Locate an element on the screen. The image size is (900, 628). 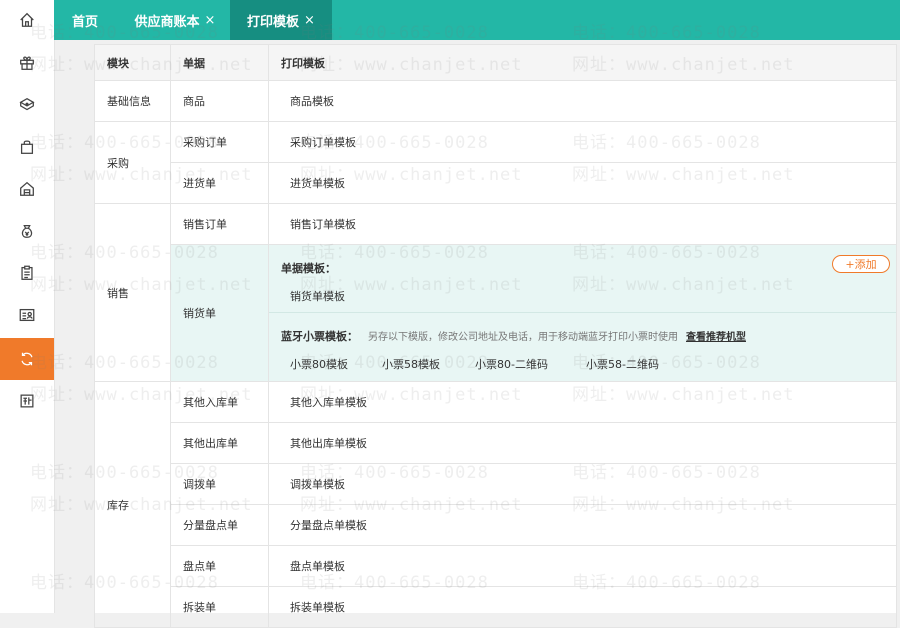
template-link: 进货单模板 is located at coordinates (582, 183).